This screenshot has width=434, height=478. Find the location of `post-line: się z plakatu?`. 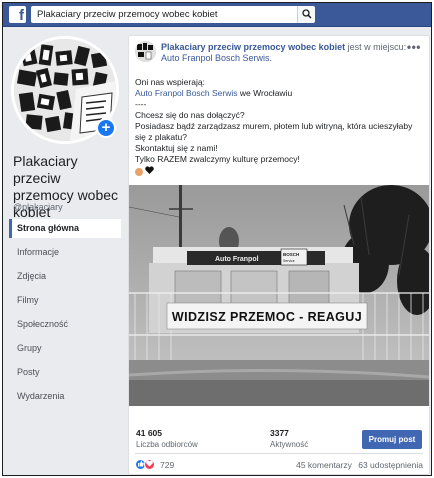

post-line: się z plakatu? is located at coordinates (161, 137).